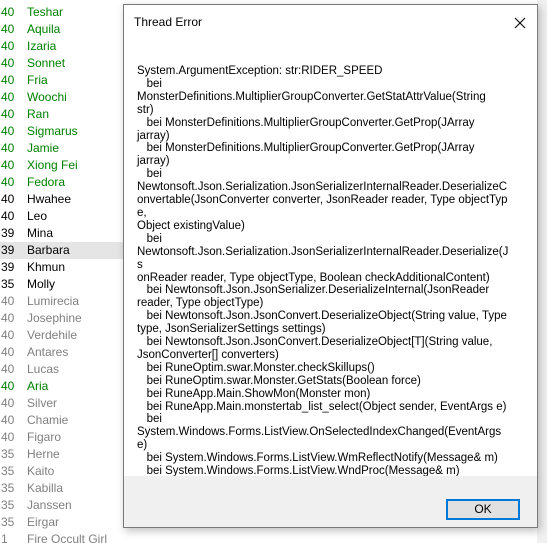 This screenshot has height=543, width=547. I want to click on close-button, so click(520, 23).